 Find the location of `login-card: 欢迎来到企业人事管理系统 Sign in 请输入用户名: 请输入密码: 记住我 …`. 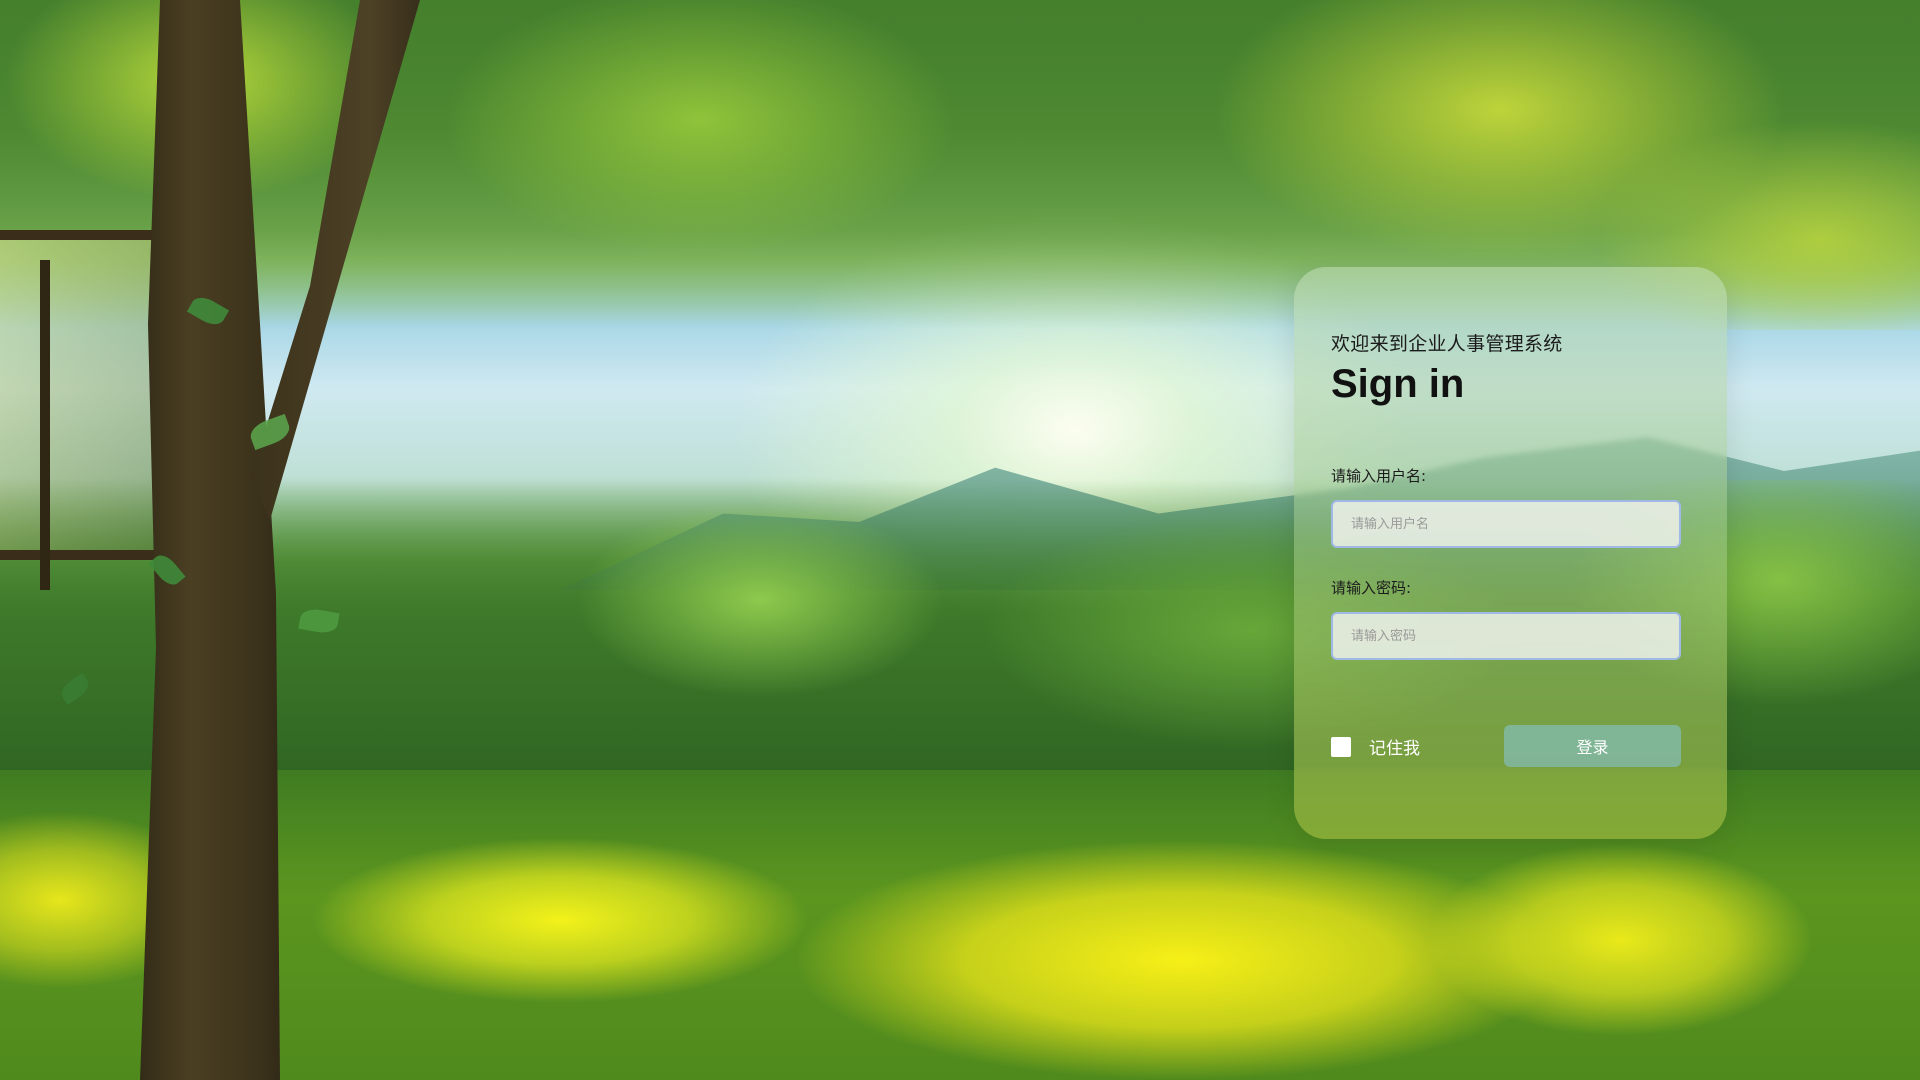

login-card: 欢迎来到企业人事管理系统 Sign in 请输入用户名: 请输入密码: 记住我 … is located at coordinates (1510, 553).